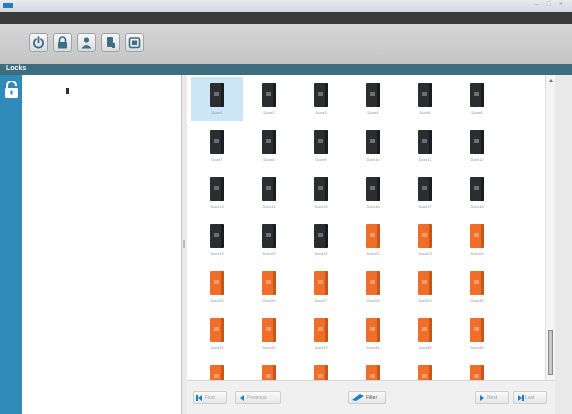 The width and height of the screenshot is (572, 414). I want to click on lock-tile: Door15, so click(321, 193).